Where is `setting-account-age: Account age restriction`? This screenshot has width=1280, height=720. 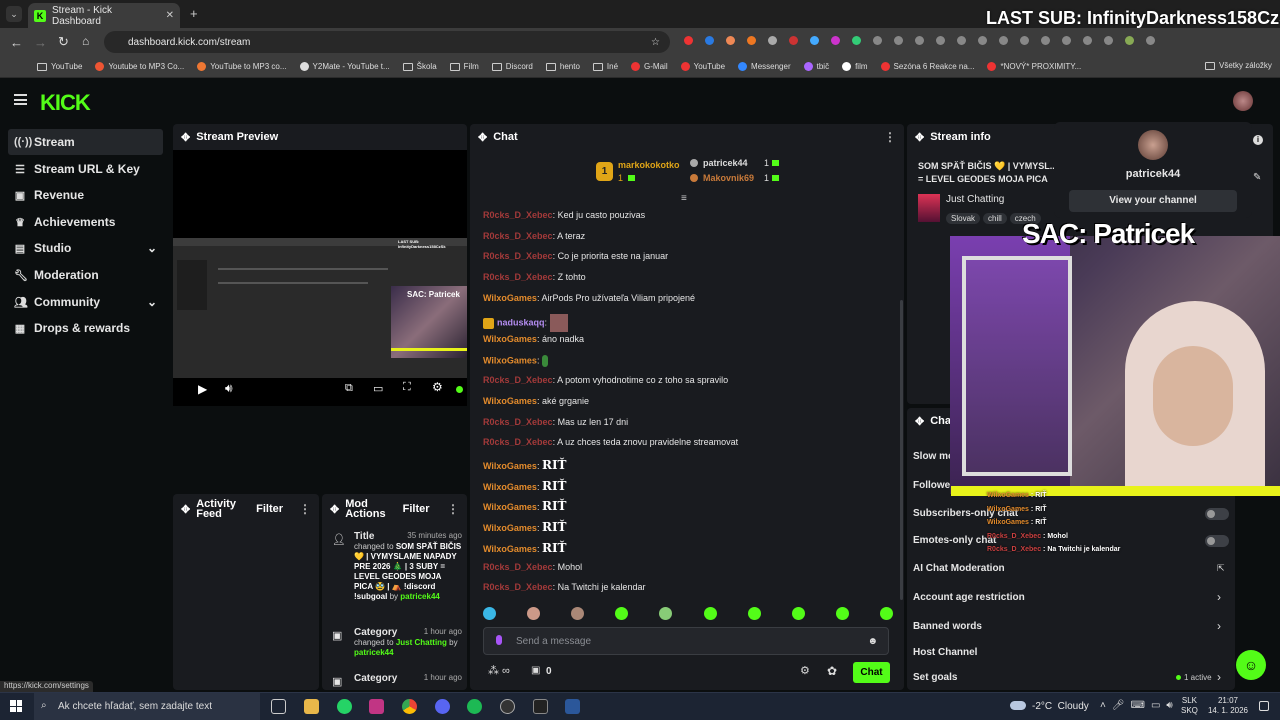 setting-account-age: Account age restriction is located at coordinates (969, 597).